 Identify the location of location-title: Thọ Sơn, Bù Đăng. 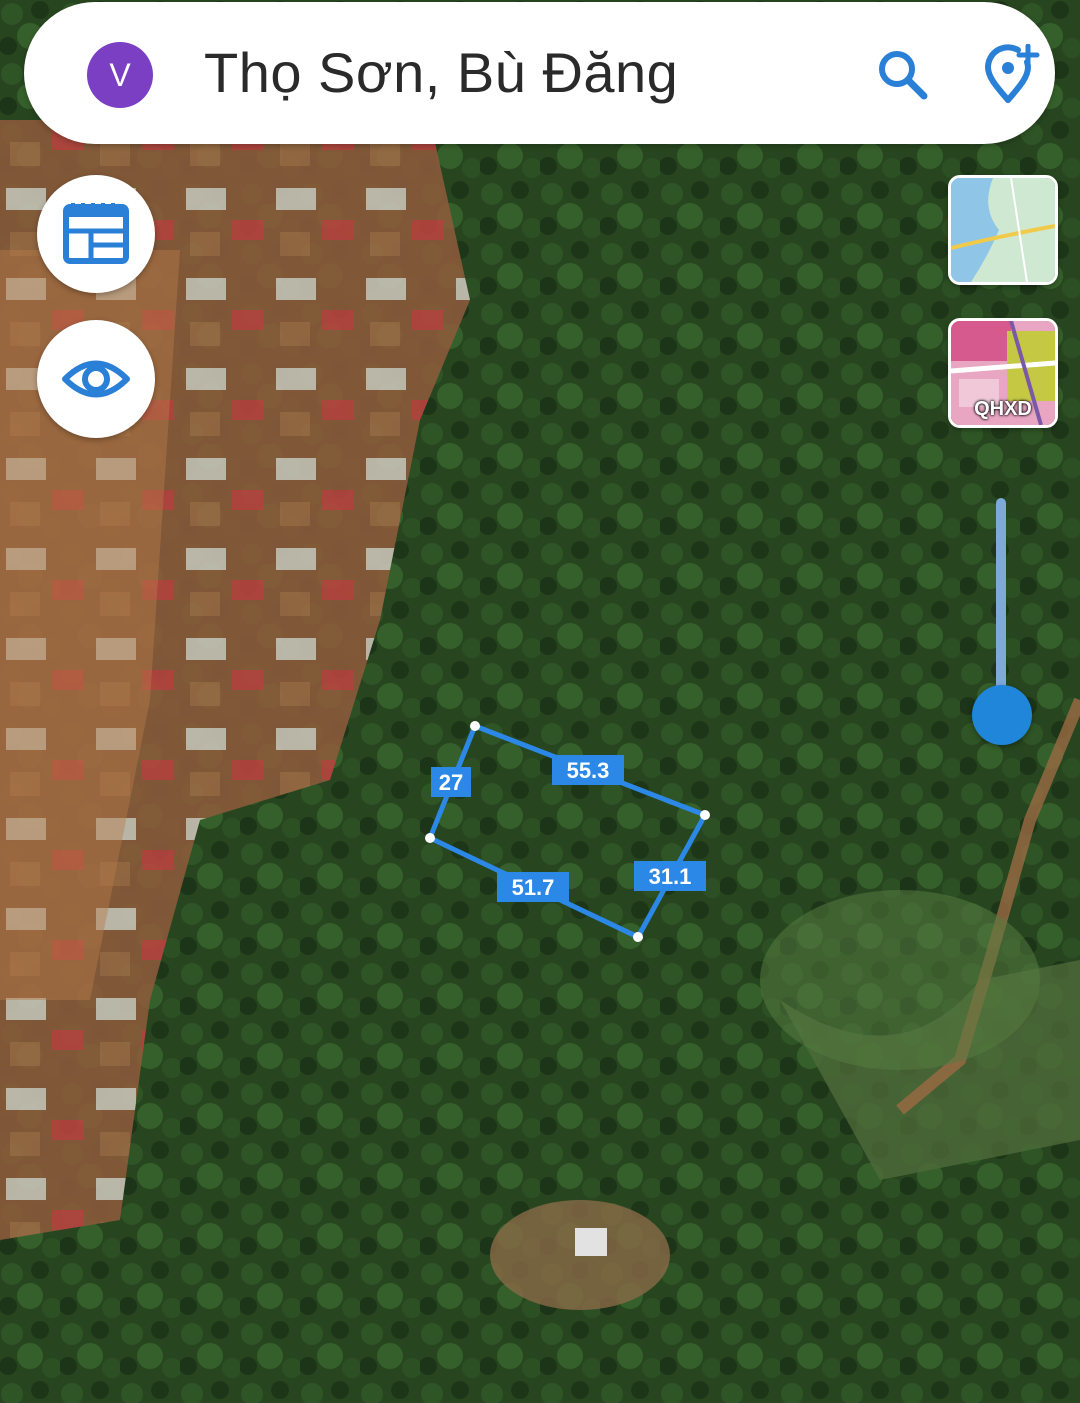
(441, 72).